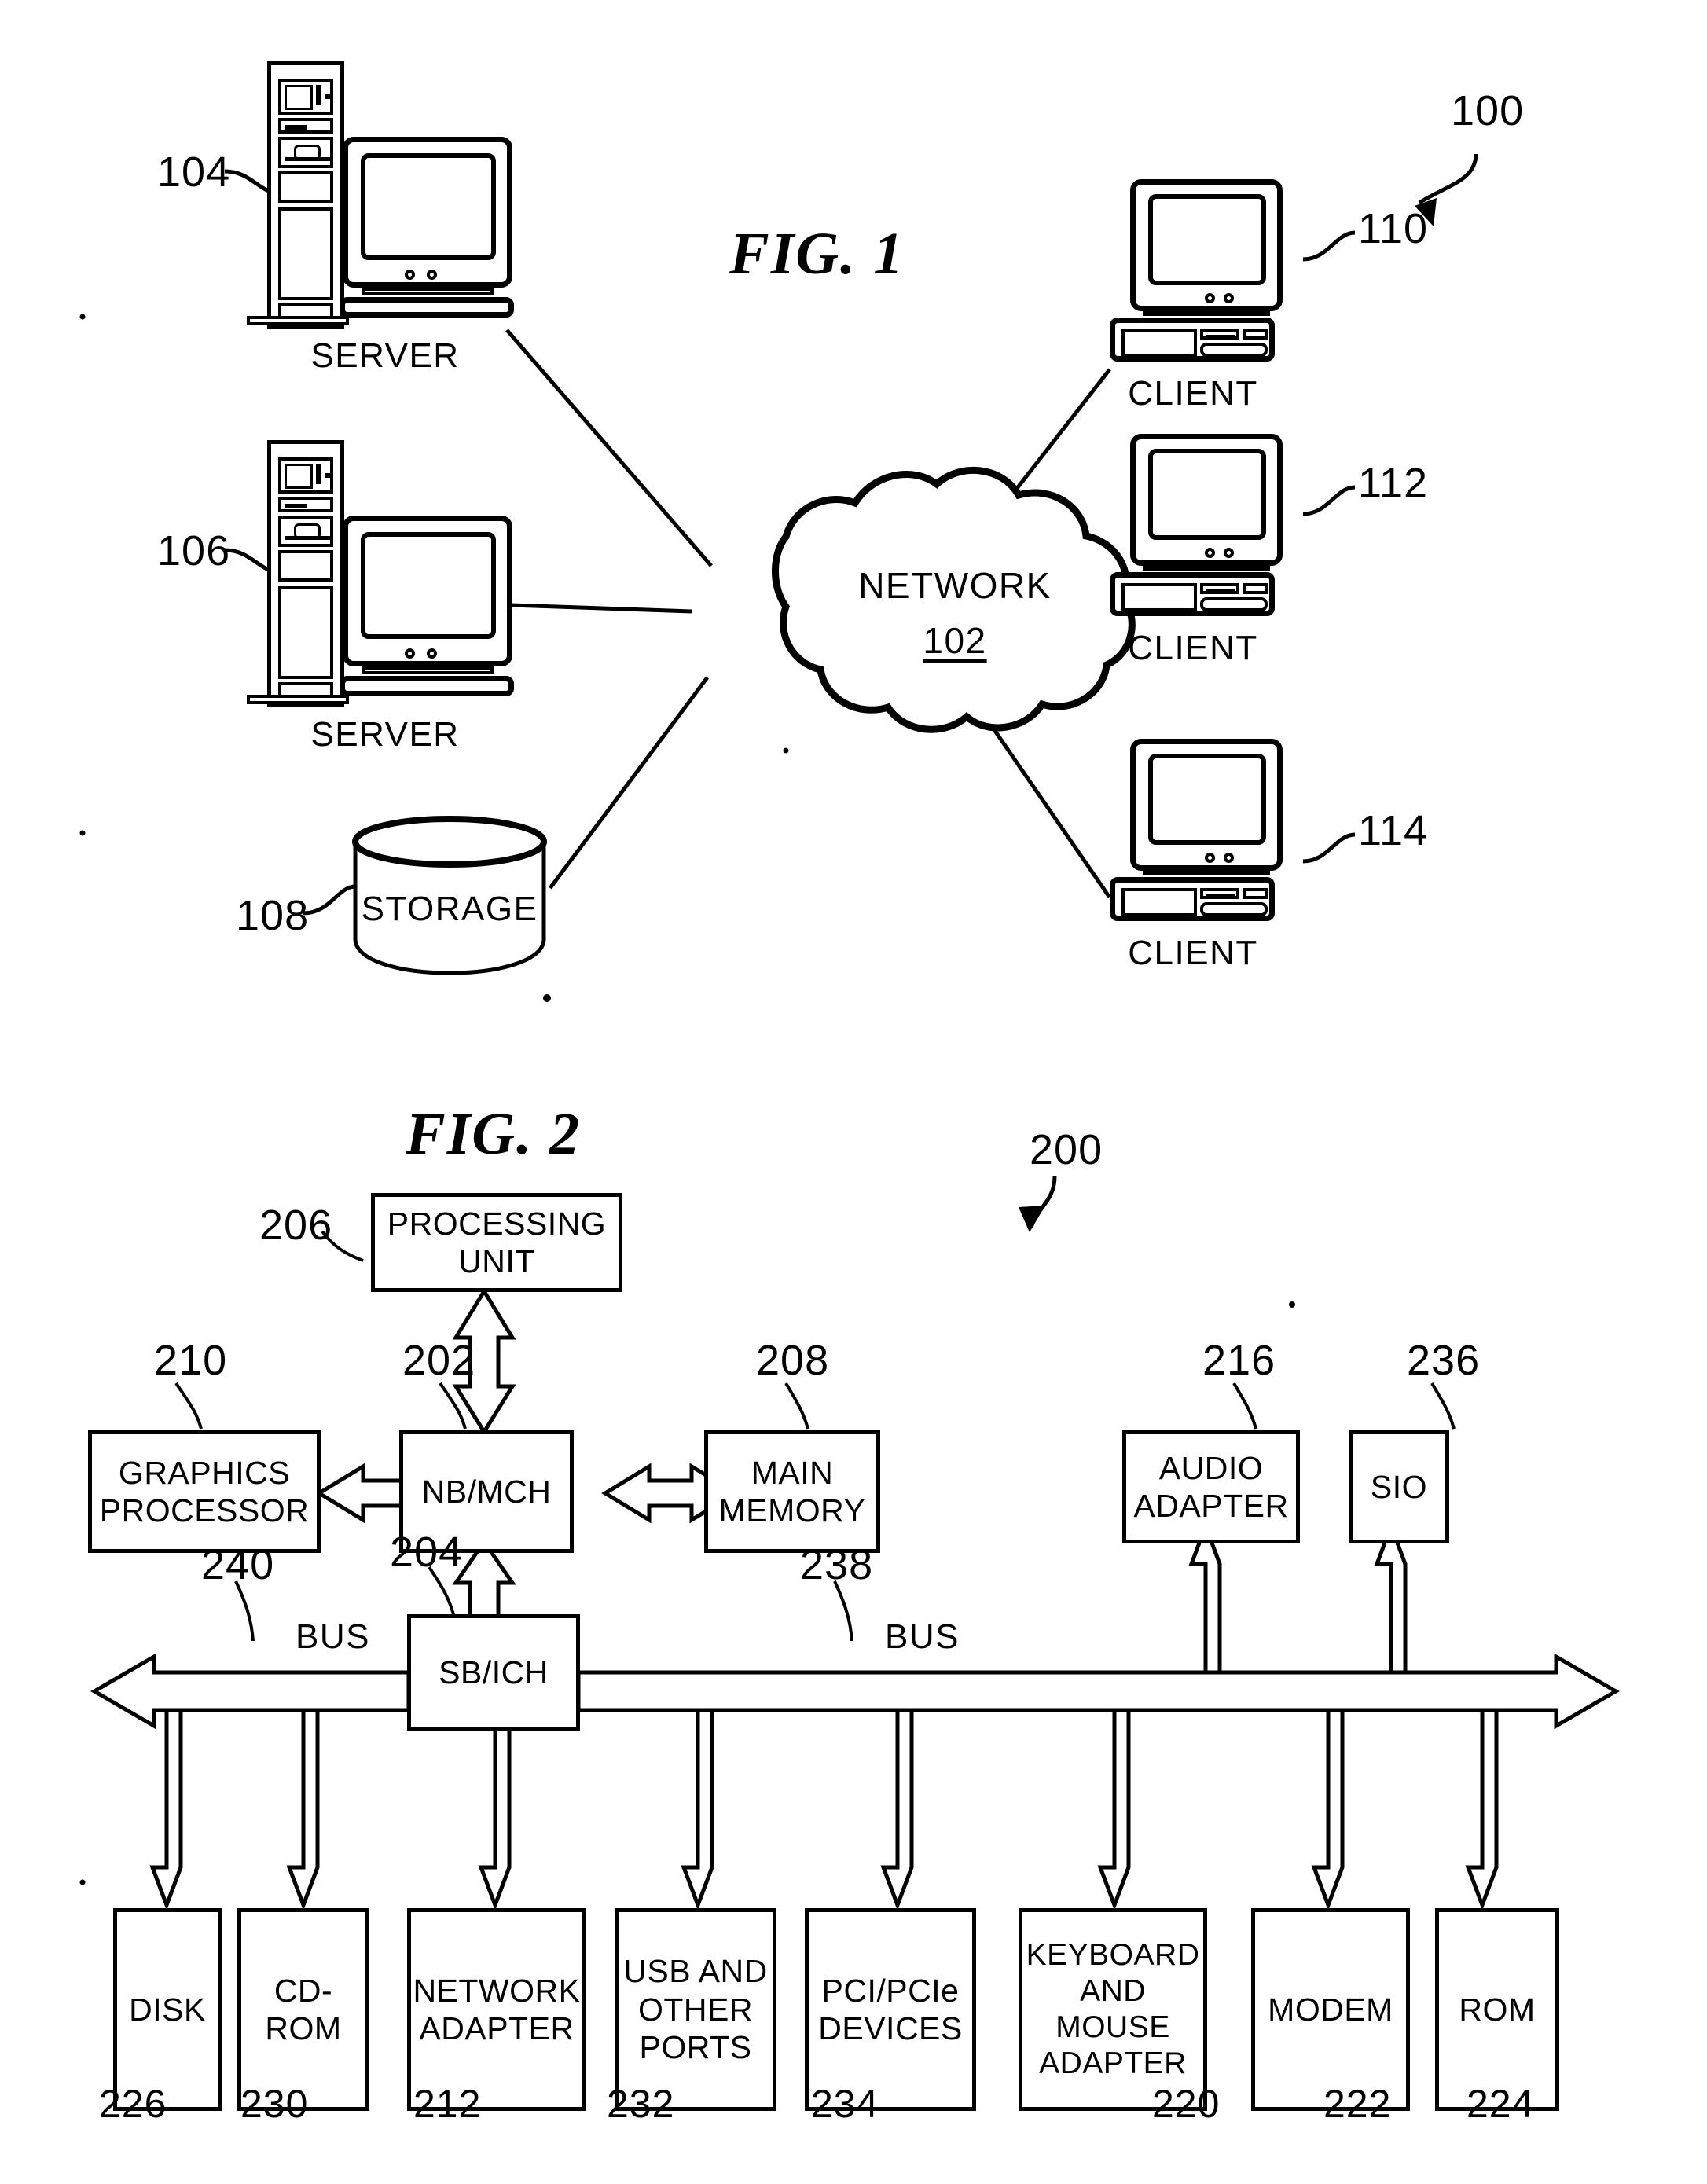 The height and width of the screenshot is (2184, 1707). What do you see at coordinates (1239, 1360) in the screenshot?
I see `ref-216: 216` at bounding box center [1239, 1360].